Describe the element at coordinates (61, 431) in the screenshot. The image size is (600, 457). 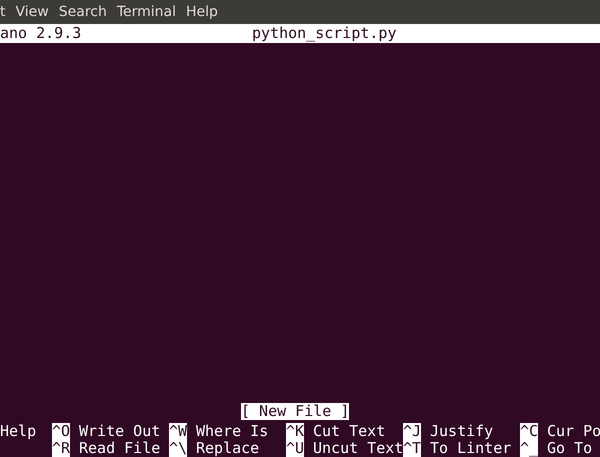
I see `shortcut-key: ^O` at that location.